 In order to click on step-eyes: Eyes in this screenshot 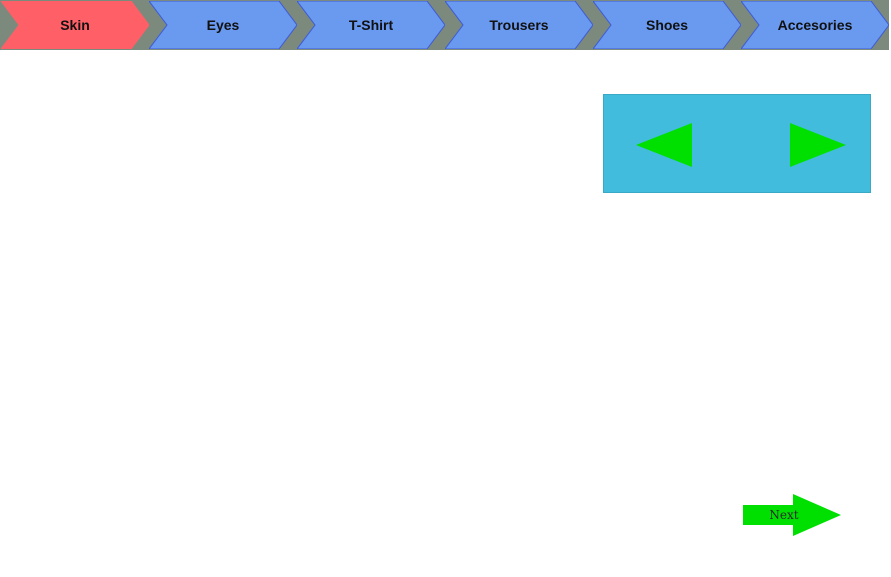, I will do `click(223, 25)`.